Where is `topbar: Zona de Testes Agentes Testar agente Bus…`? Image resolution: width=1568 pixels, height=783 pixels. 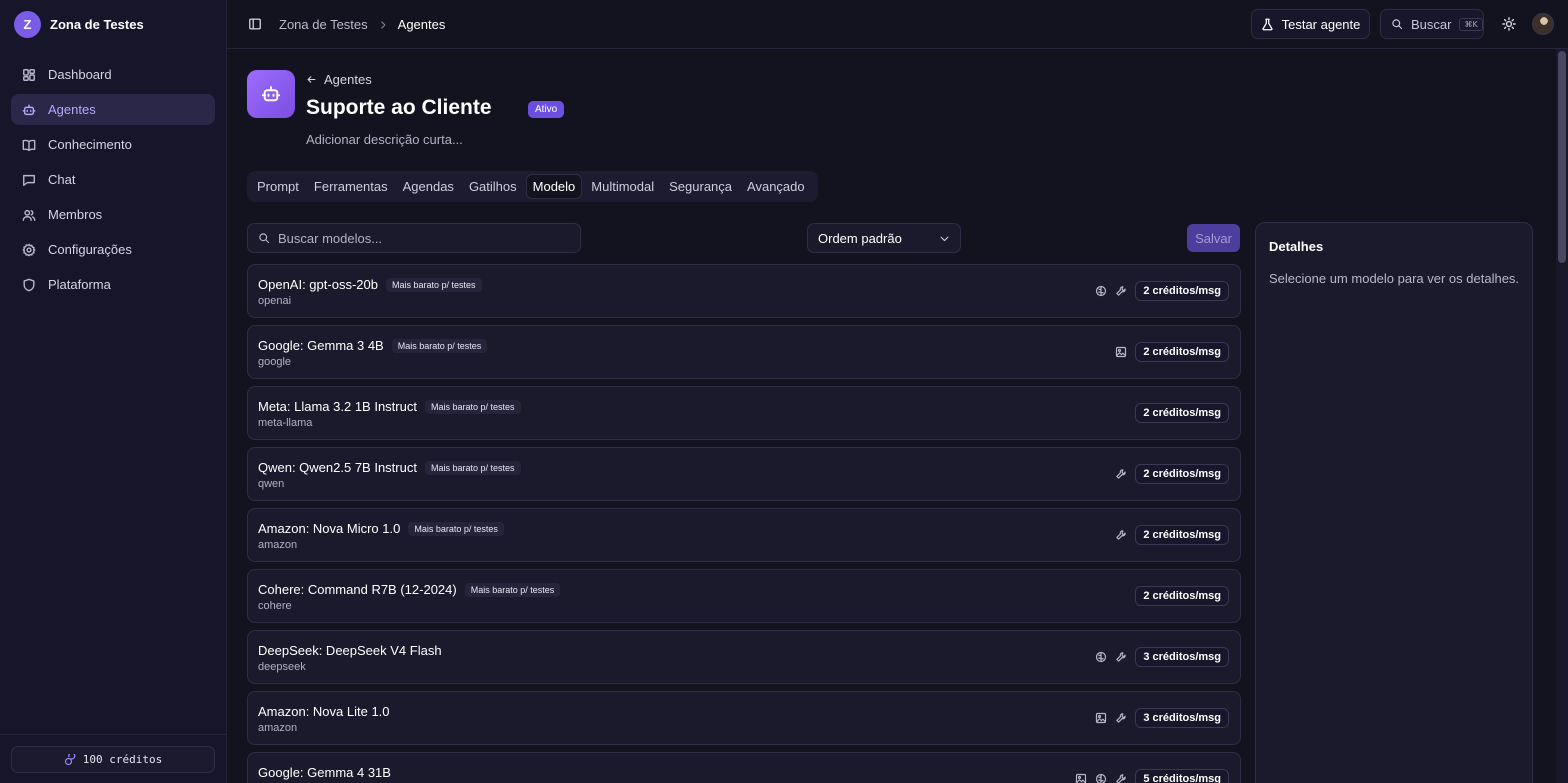
topbar: Zona de Testes Agentes Testar agente Bus… is located at coordinates (897, 24).